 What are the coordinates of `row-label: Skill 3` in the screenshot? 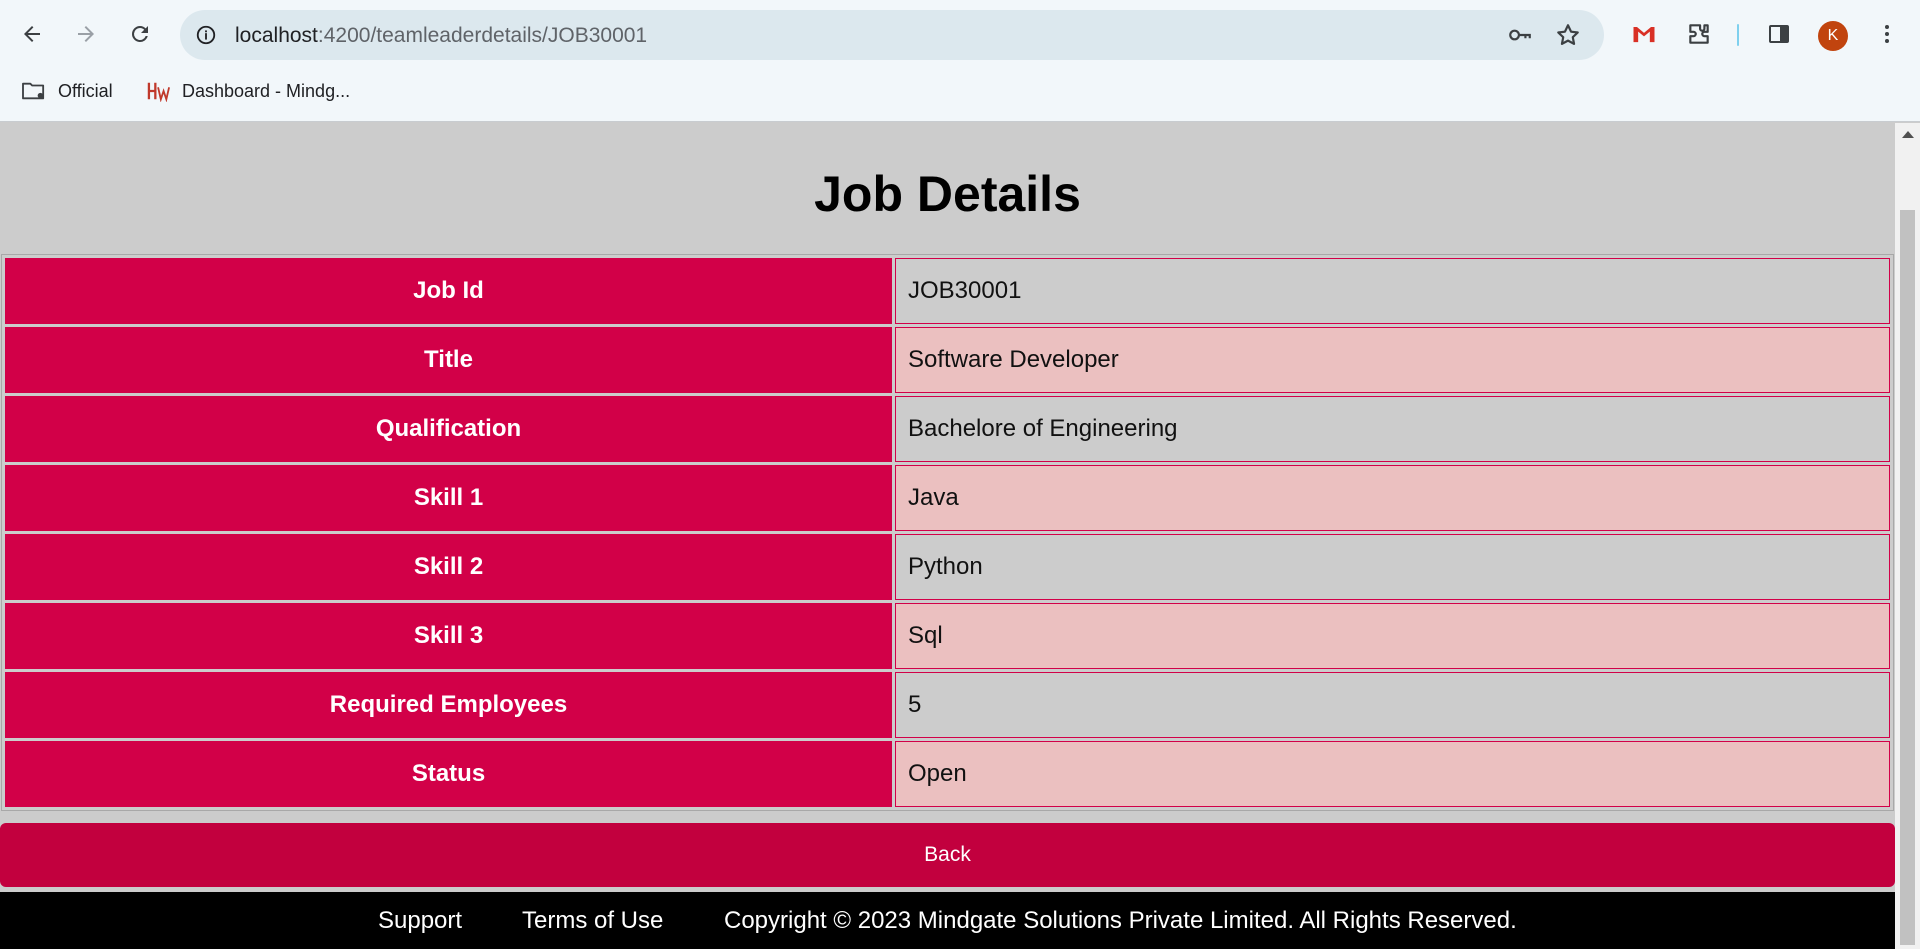 It's located at (448, 636).